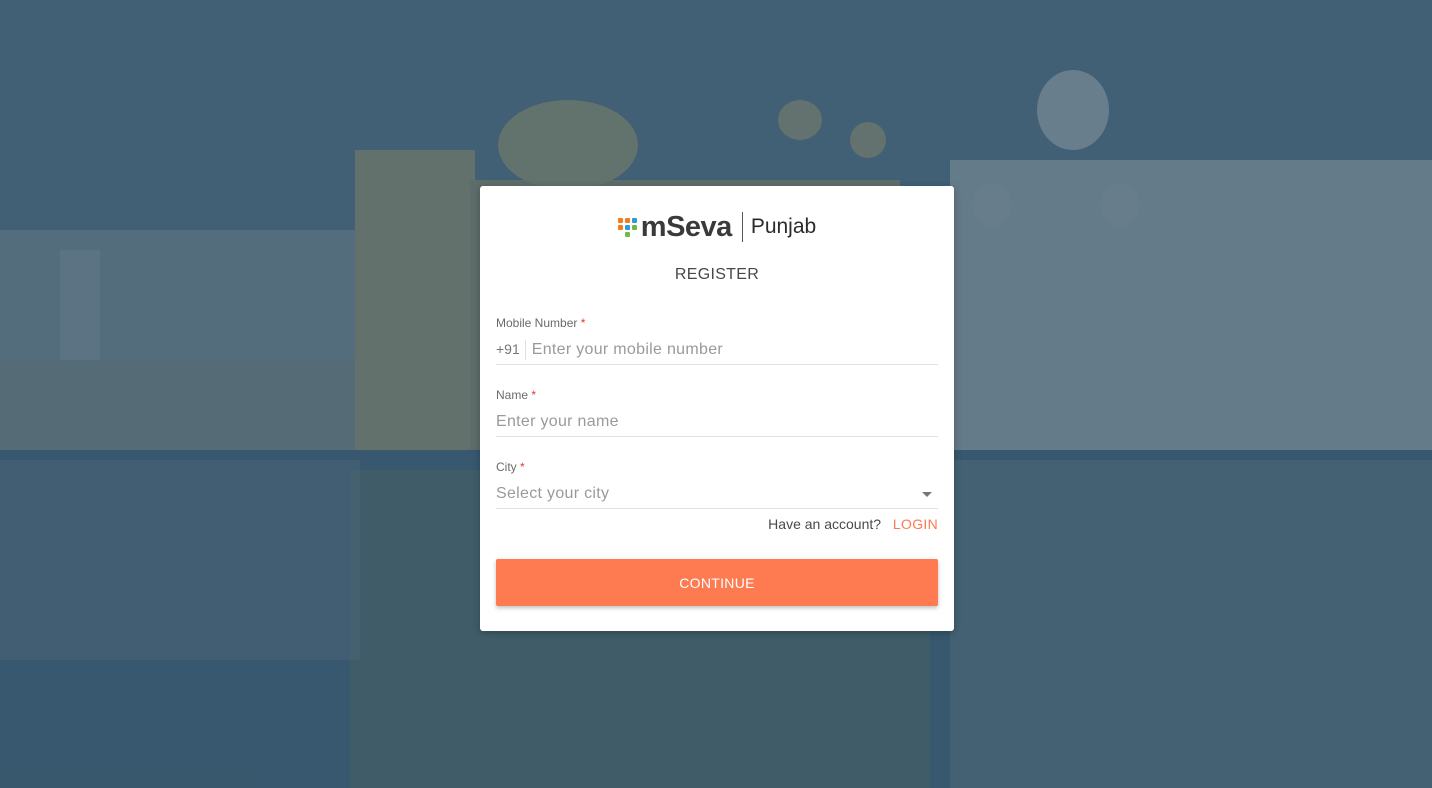 Image resolution: width=1432 pixels, height=788 pixels. Describe the element at coordinates (717, 582) in the screenshot. I see `continue-button: CONTINUE` at that location.